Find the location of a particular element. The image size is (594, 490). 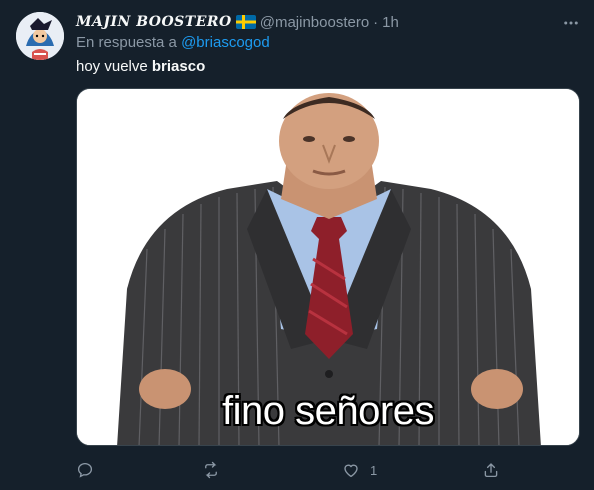

handle: @majinboostero is located at coordinates (314, 22).